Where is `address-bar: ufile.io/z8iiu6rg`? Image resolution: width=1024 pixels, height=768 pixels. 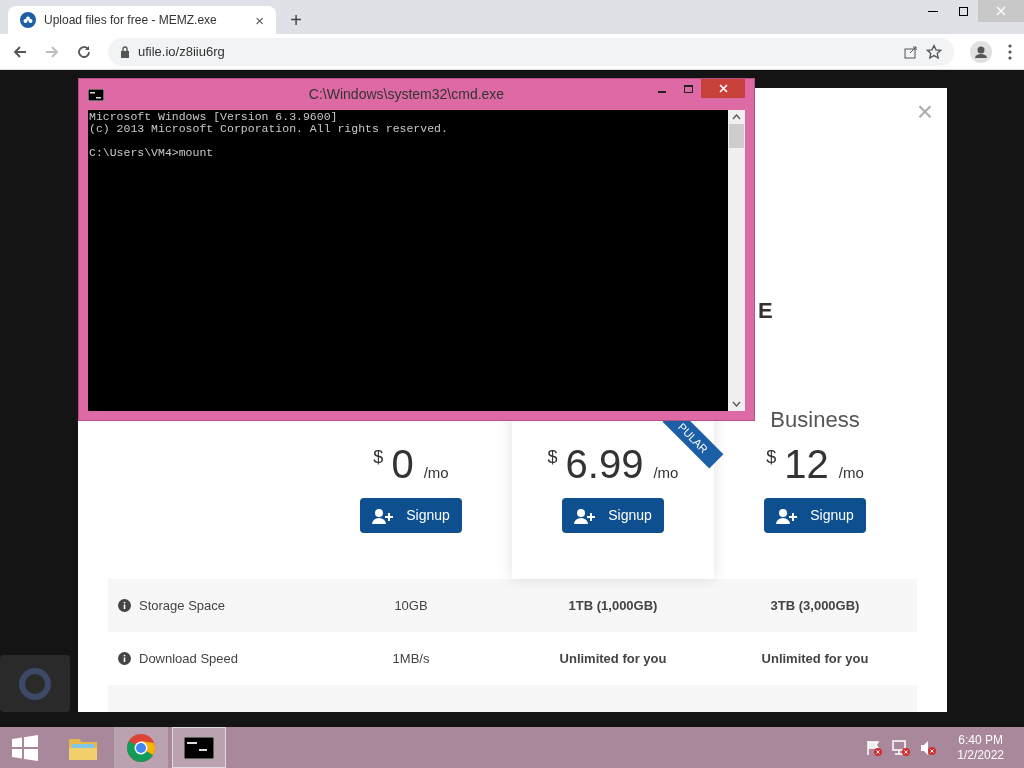 address-bar: ufile.io/z8iiu6rg is located at coordinates (531, 51).